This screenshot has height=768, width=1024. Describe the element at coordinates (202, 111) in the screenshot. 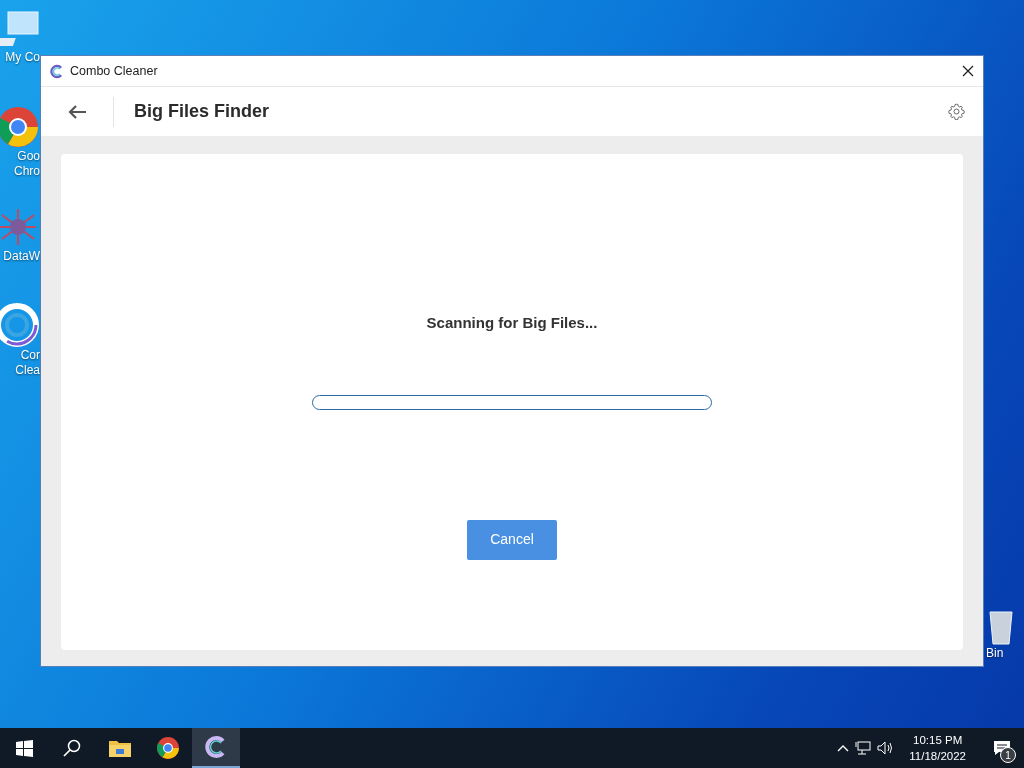

I see `page-title: Big Files Finder` at that location.